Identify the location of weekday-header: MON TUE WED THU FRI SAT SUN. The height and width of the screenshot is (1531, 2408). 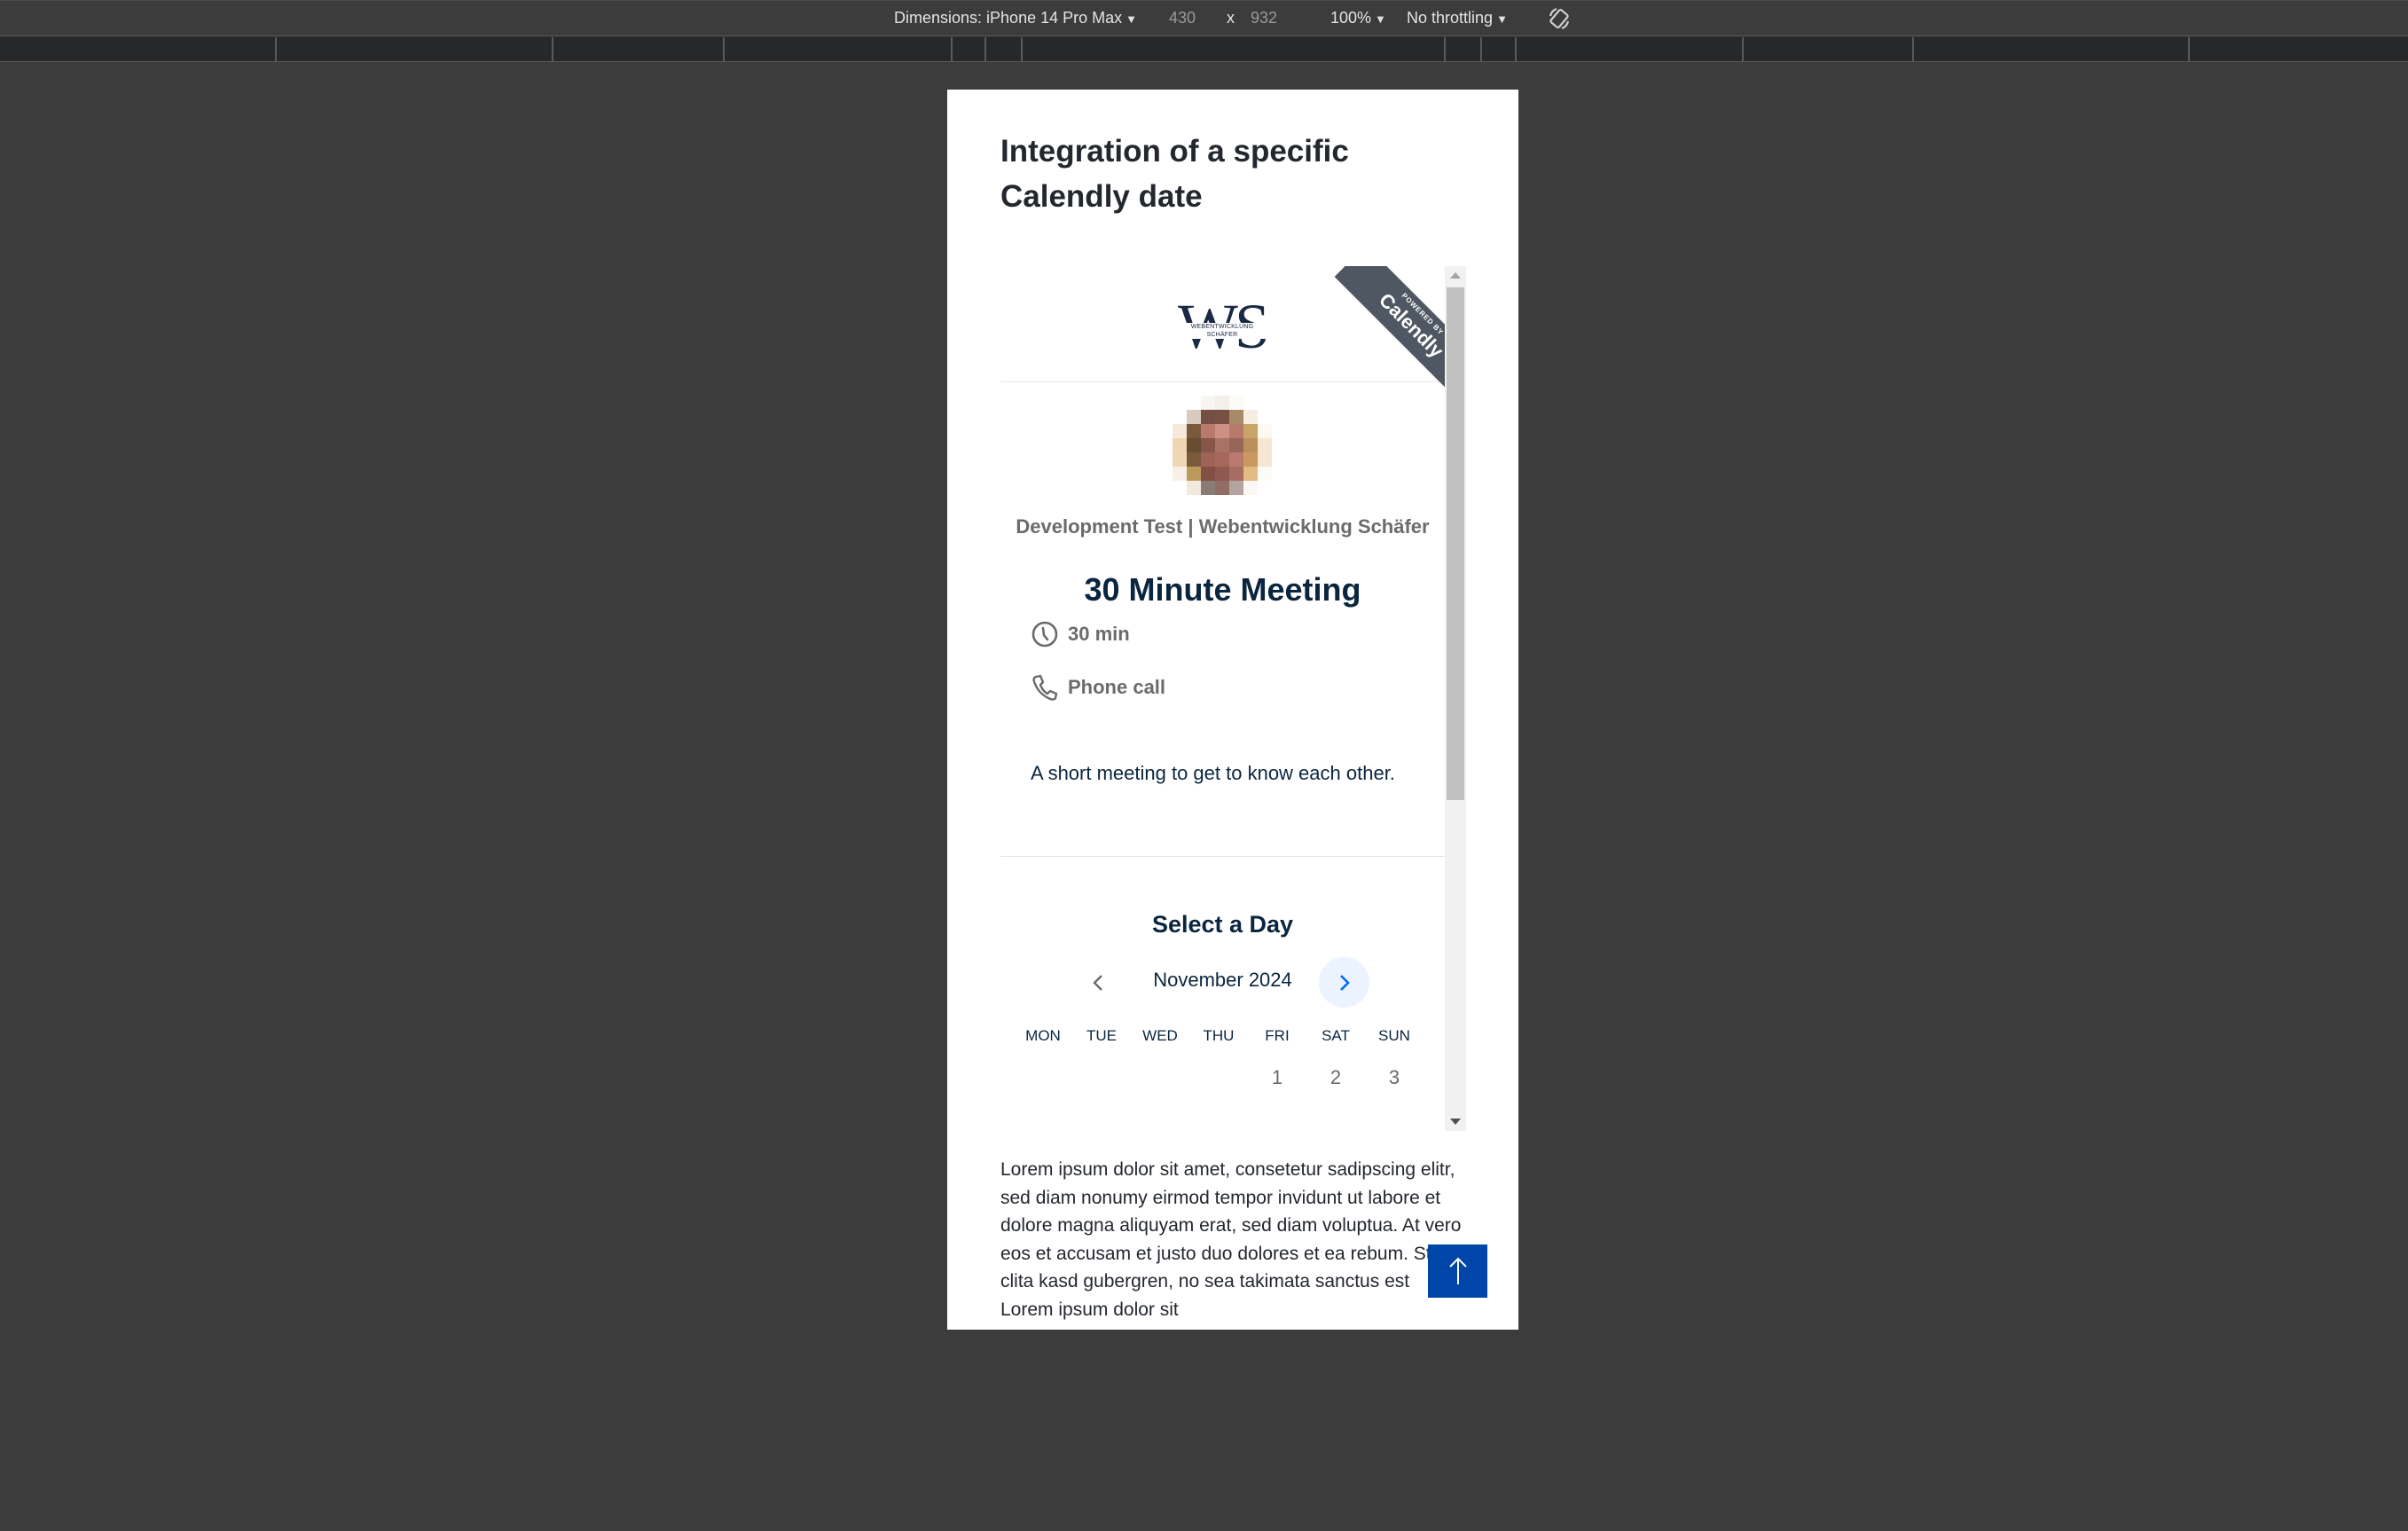
(1219, 1036).